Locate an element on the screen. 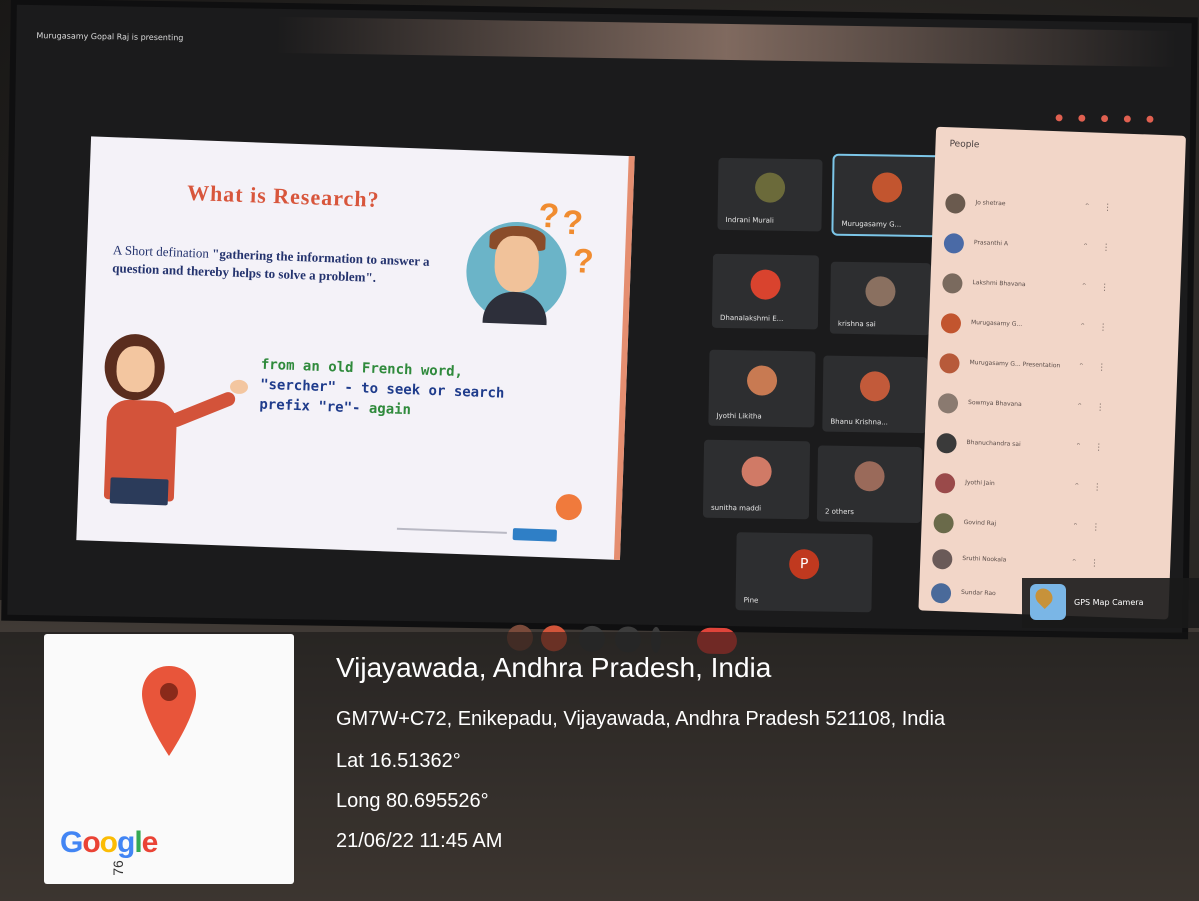 Image resolution: width=1199 pixels, height=901 pixels. gps-app-label: GPS Map Camera is located at coordinates (1109, 602).